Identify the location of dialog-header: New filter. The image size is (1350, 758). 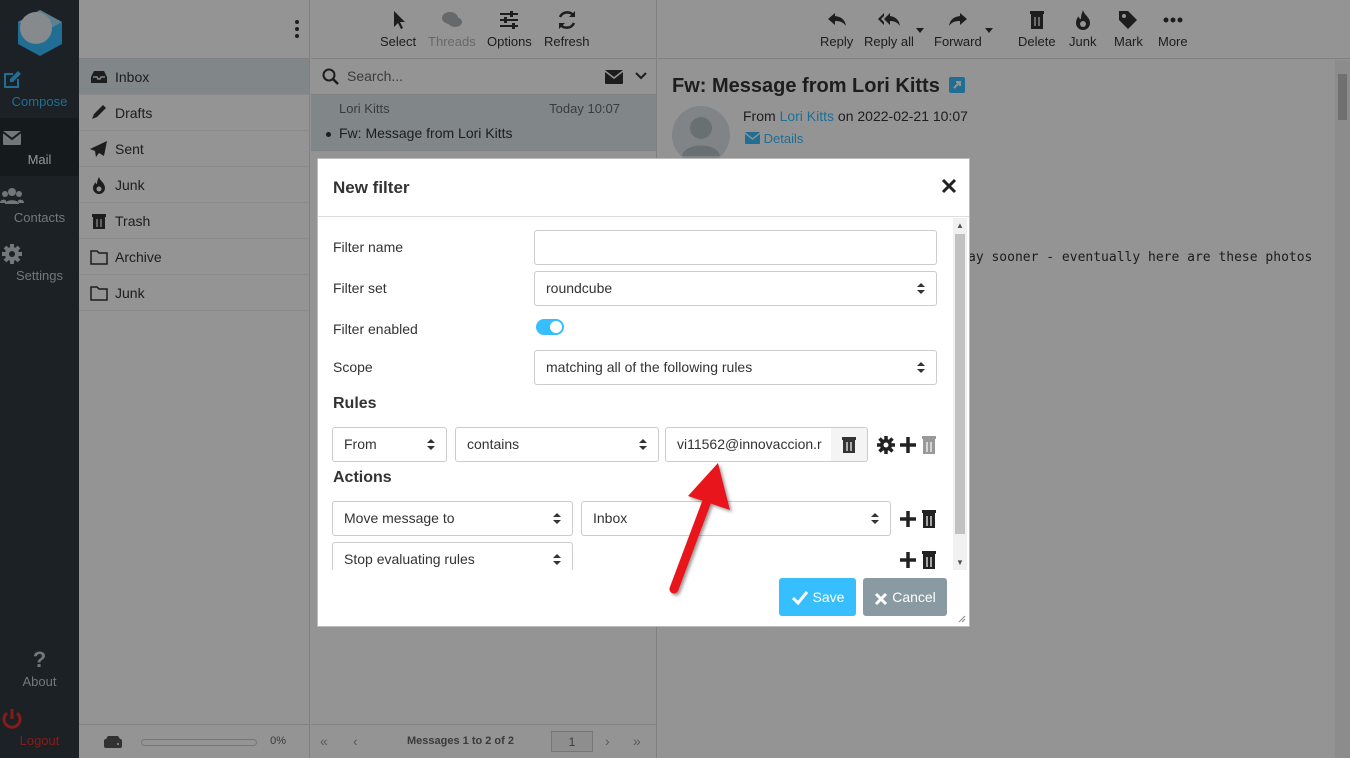
(643, 188).